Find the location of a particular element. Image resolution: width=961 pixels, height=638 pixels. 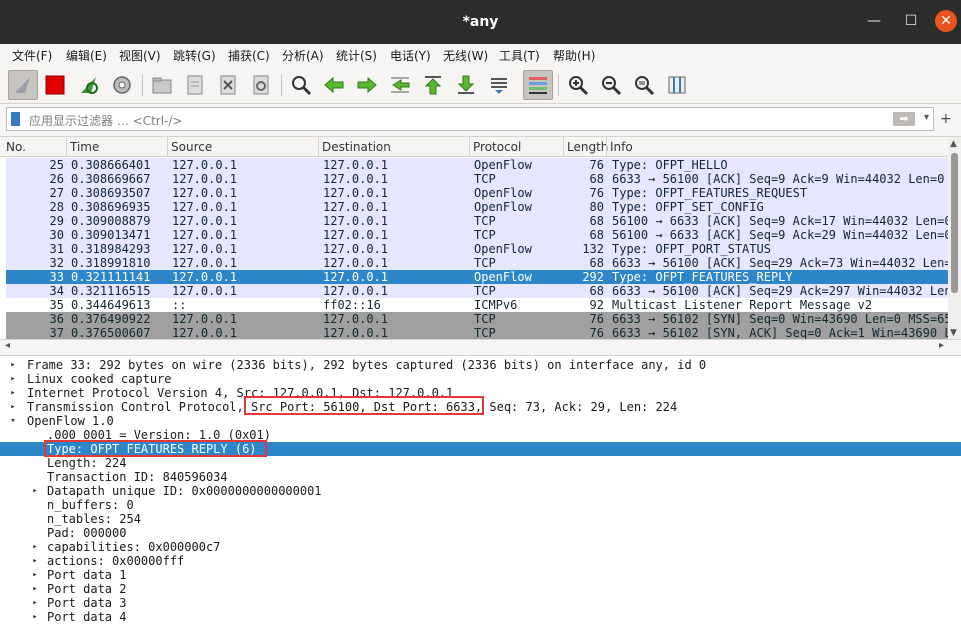

detail-row: ▸ Datapath unique ID: 0x0000000000000001 is located at coordinates (480, 491).